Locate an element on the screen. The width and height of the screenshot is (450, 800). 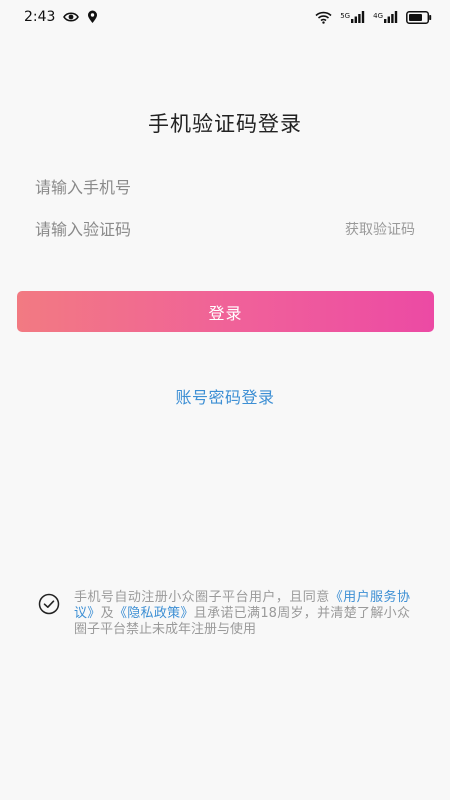
signal-4g-tag: 4G is located at coordinates (378, 16).